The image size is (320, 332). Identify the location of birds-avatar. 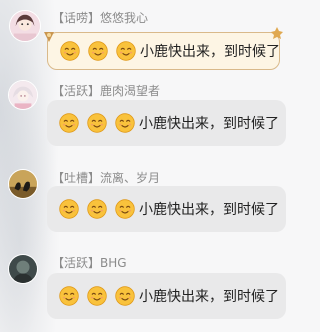
(23, 184).